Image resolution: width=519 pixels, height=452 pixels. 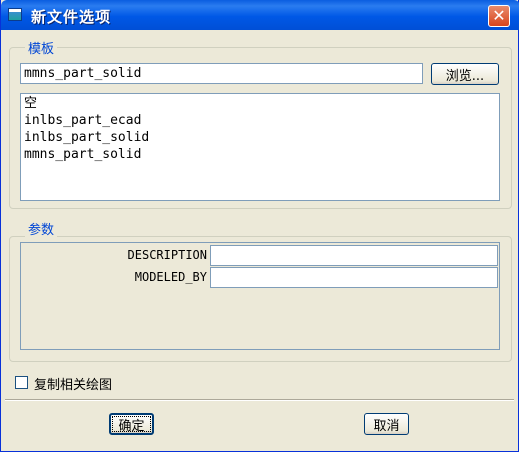 What do you see at coordinates (170, 277) in the screenshot?
I see `param-label-modeled-by: MODELED_BY` at bounding box center [170, 277].